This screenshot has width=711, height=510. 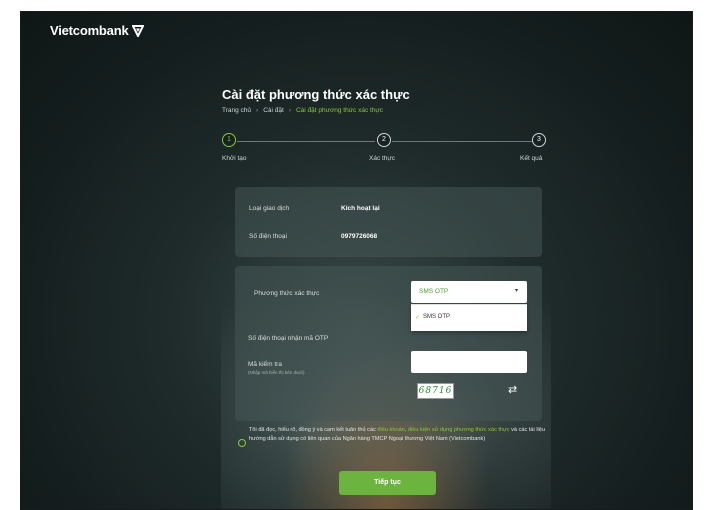 I want to click on breadcrumb-current: Cài đặt phương thức xác thực, so click(x=339, y=110).